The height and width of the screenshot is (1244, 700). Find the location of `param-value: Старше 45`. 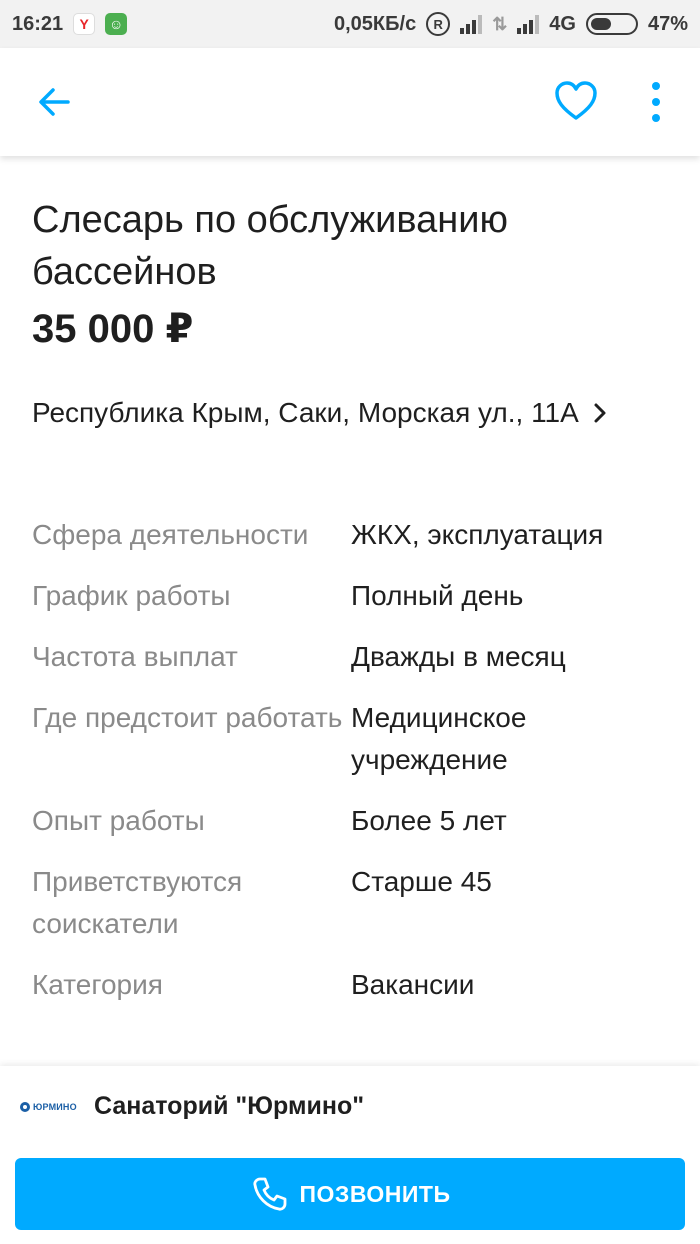

param-value: Старше 45 is located at coordinates (421, 881).